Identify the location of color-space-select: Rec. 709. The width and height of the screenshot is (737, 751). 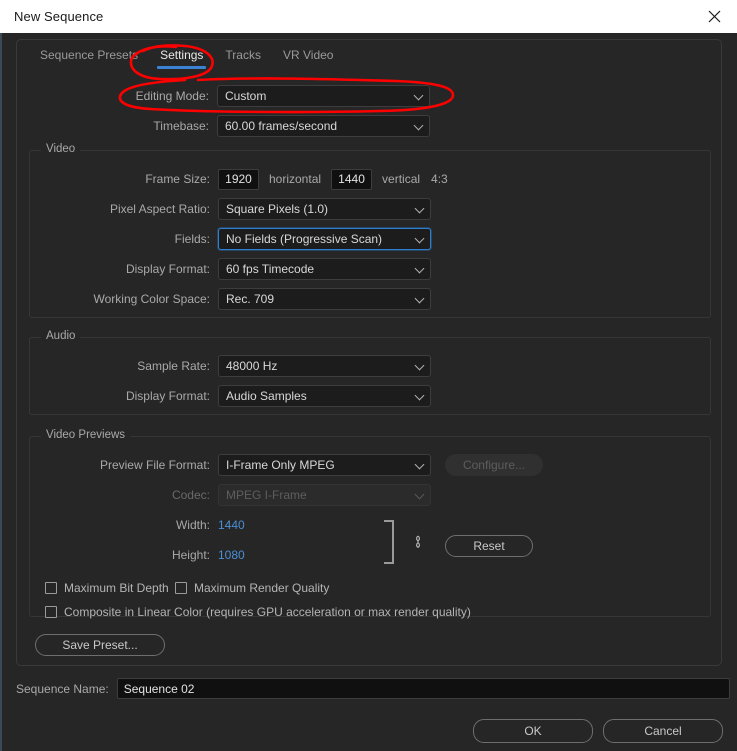
(324, 299).